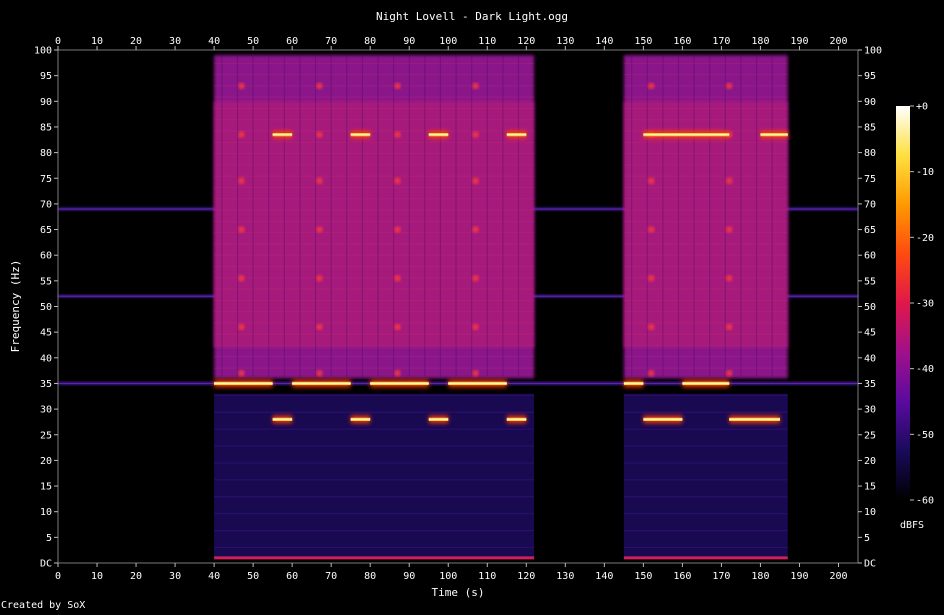 This screenshot has width=944, height=615. I want to click on y-tick-label: 55, so click(46, 281).